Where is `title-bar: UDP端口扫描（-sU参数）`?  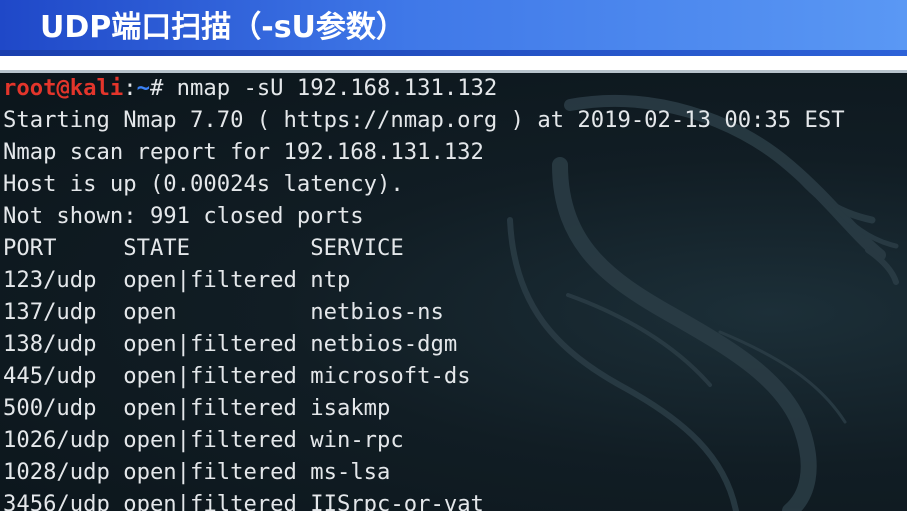
title-bar: UDP端口扫描（-sU参数） is located at coordinates (453, 28).